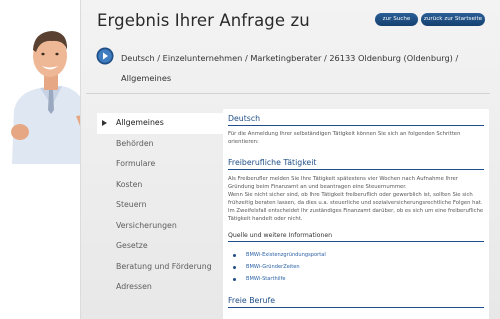 The height and width of the screenshot is (319, 500). What do you see at coordinates (136, 163) in the screenshot?
I see `nav-item-label: Formulare` at bounding box center [136, 163].